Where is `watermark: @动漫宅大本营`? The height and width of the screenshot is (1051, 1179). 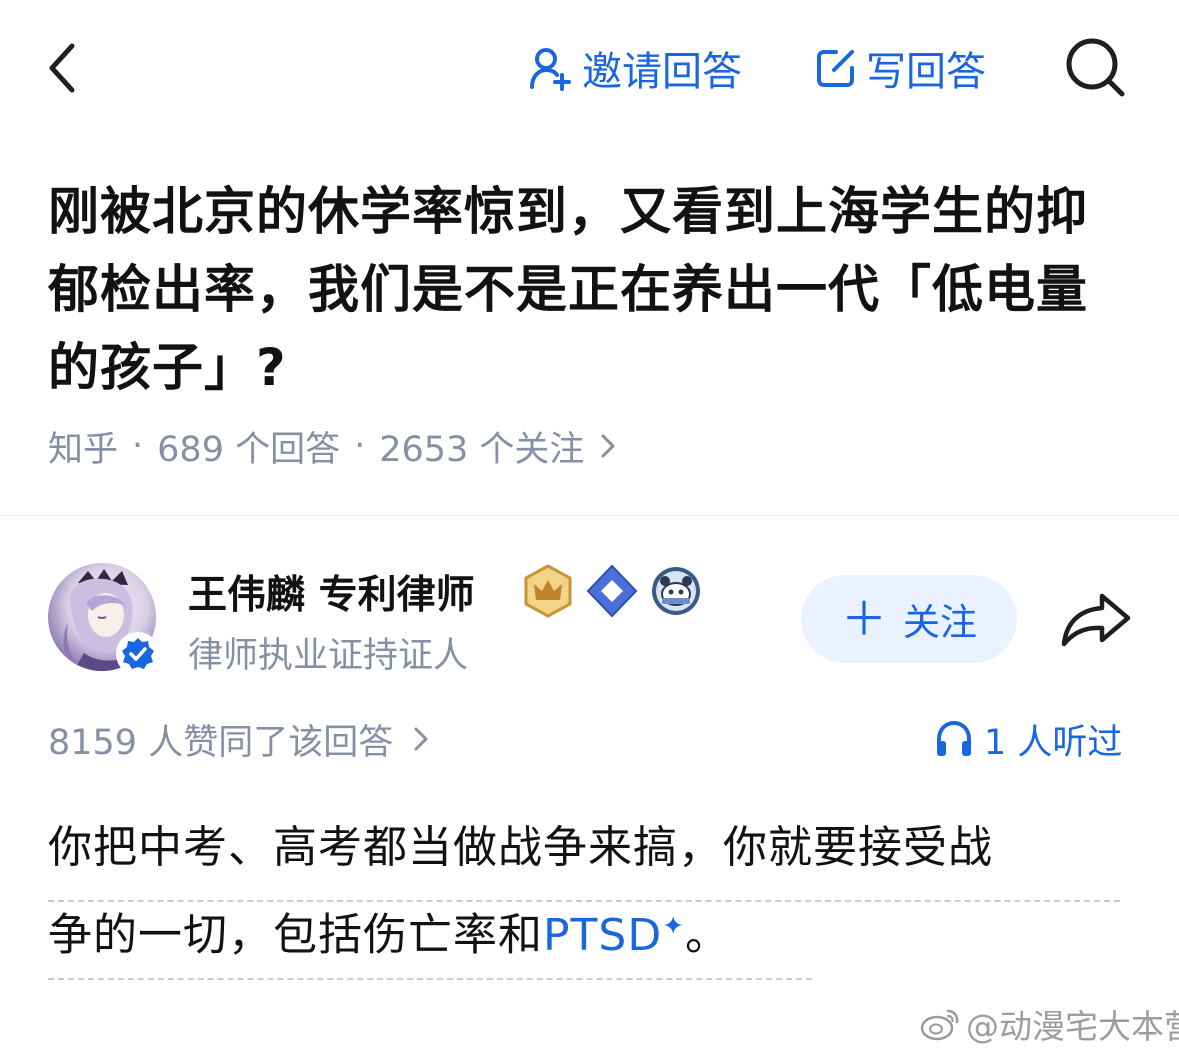 watermark: @动漫宅大本营 is located at coordinates (1049, 1024).